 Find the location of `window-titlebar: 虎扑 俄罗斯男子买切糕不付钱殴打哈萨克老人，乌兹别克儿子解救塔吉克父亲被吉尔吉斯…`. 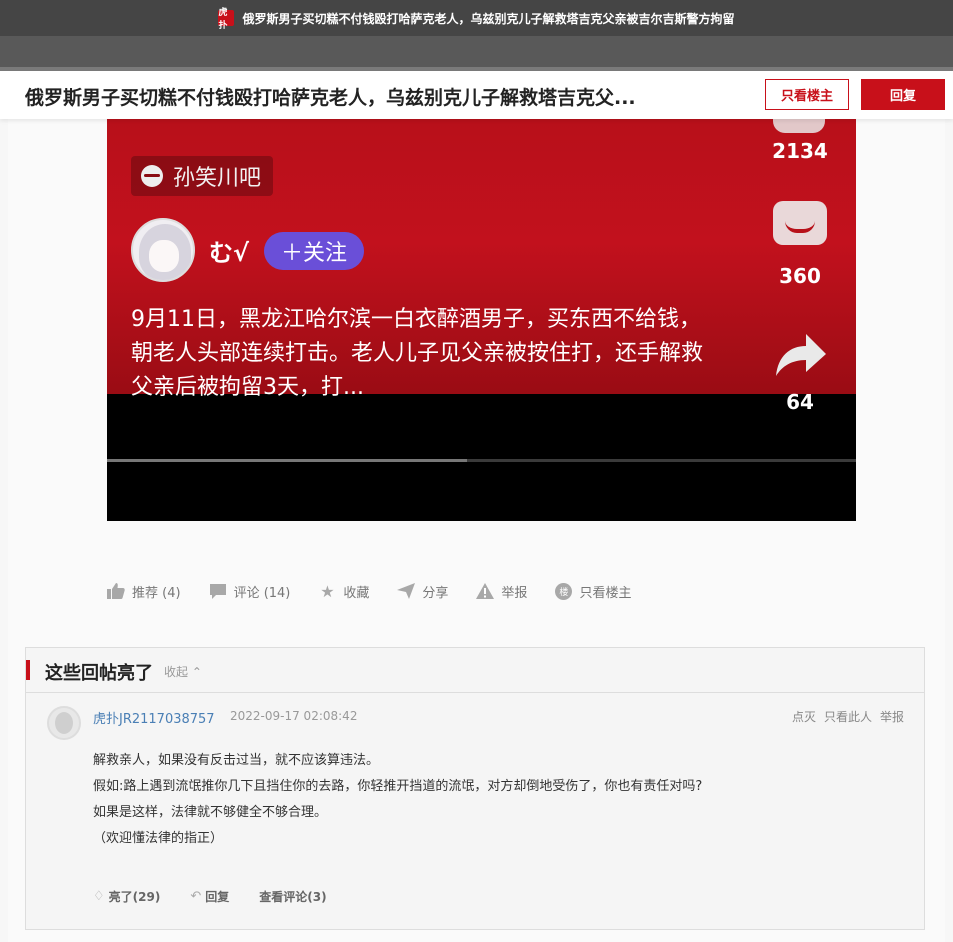

window-titlebar: 虎扑 俄罗斯男子买切糕不付钱殴打哈萨克老人，乌兹别克儿子解救塔吉克父亲被吉尔吉斯… is located at coordinates (476, 18).